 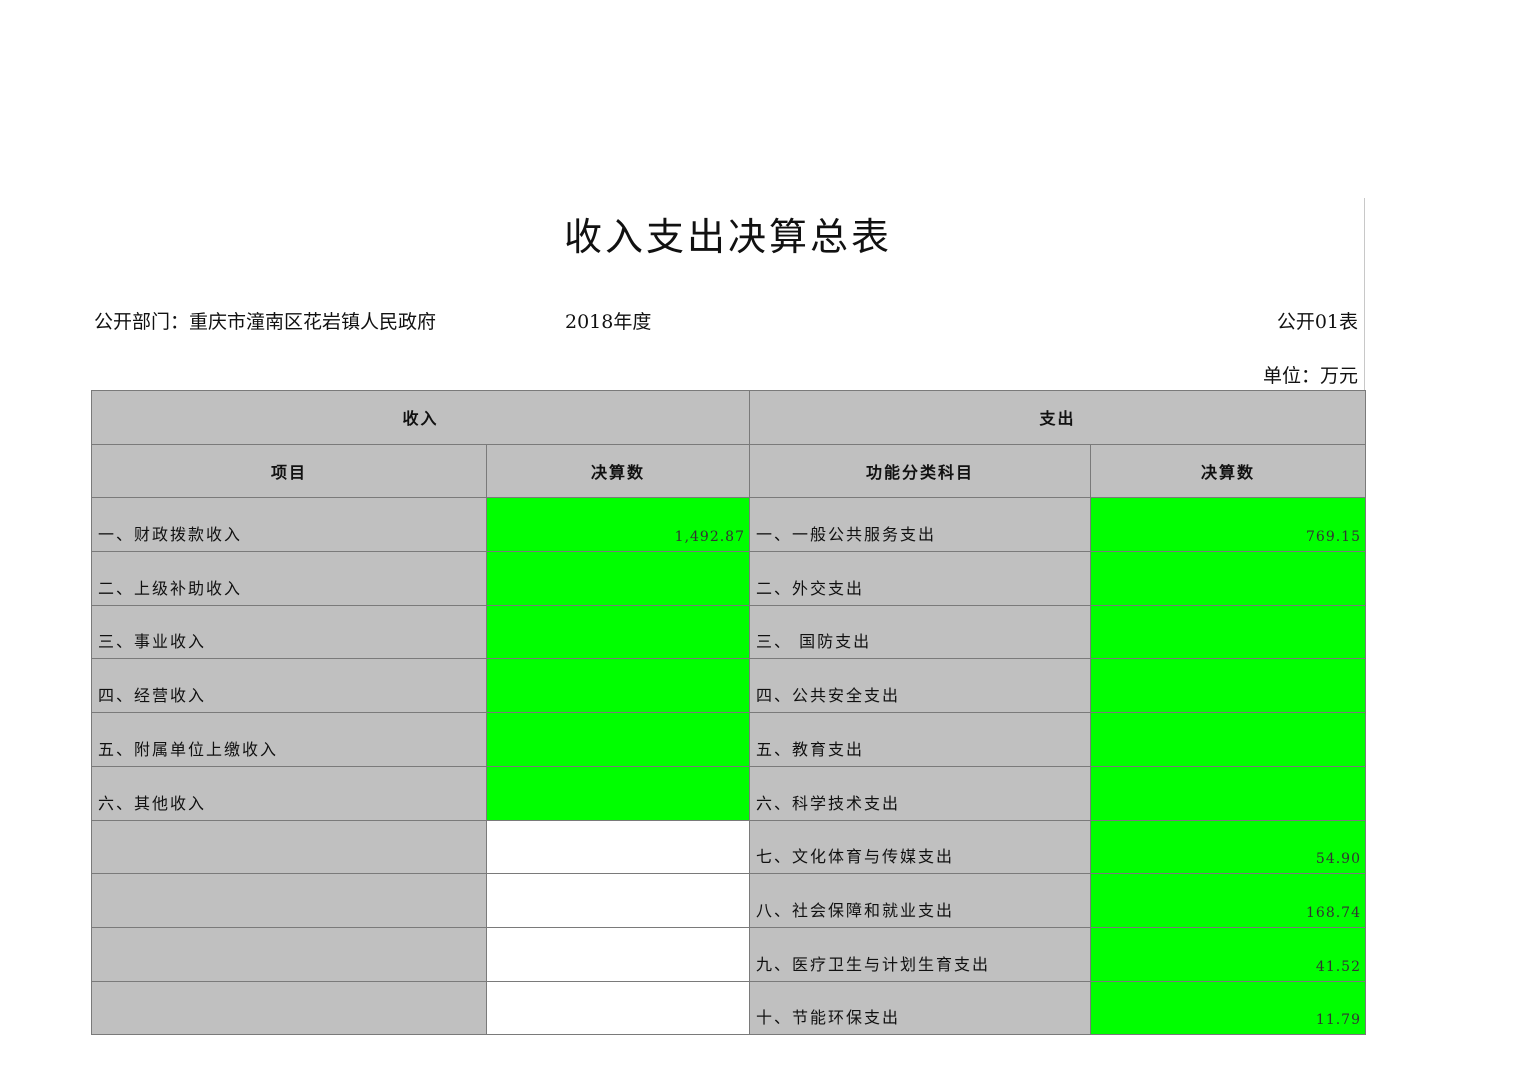 What do you see at coordinates (1228, 954) in the screenshot?
I see `expenditure-amount-cell: 41.52` at bounding box center [1228, 954].